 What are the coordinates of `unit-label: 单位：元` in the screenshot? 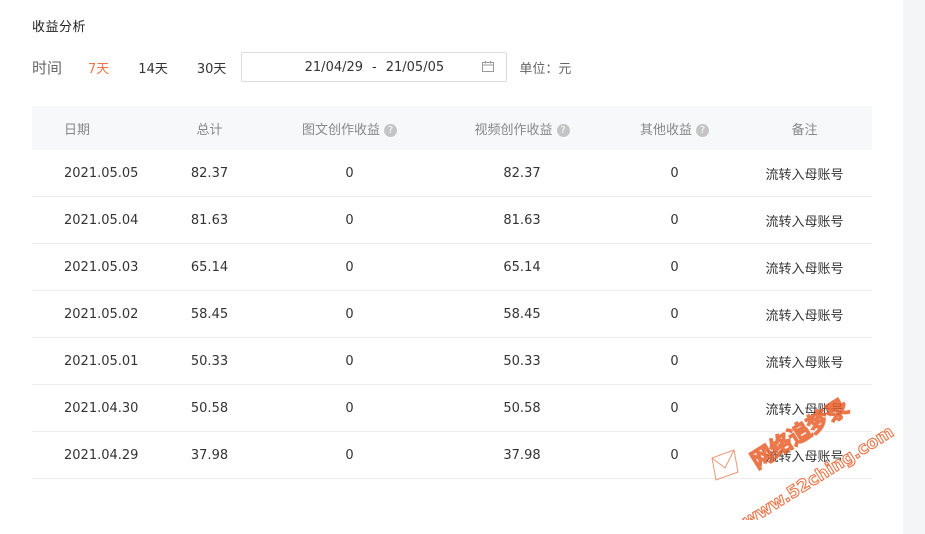 It's located at (545, 69).